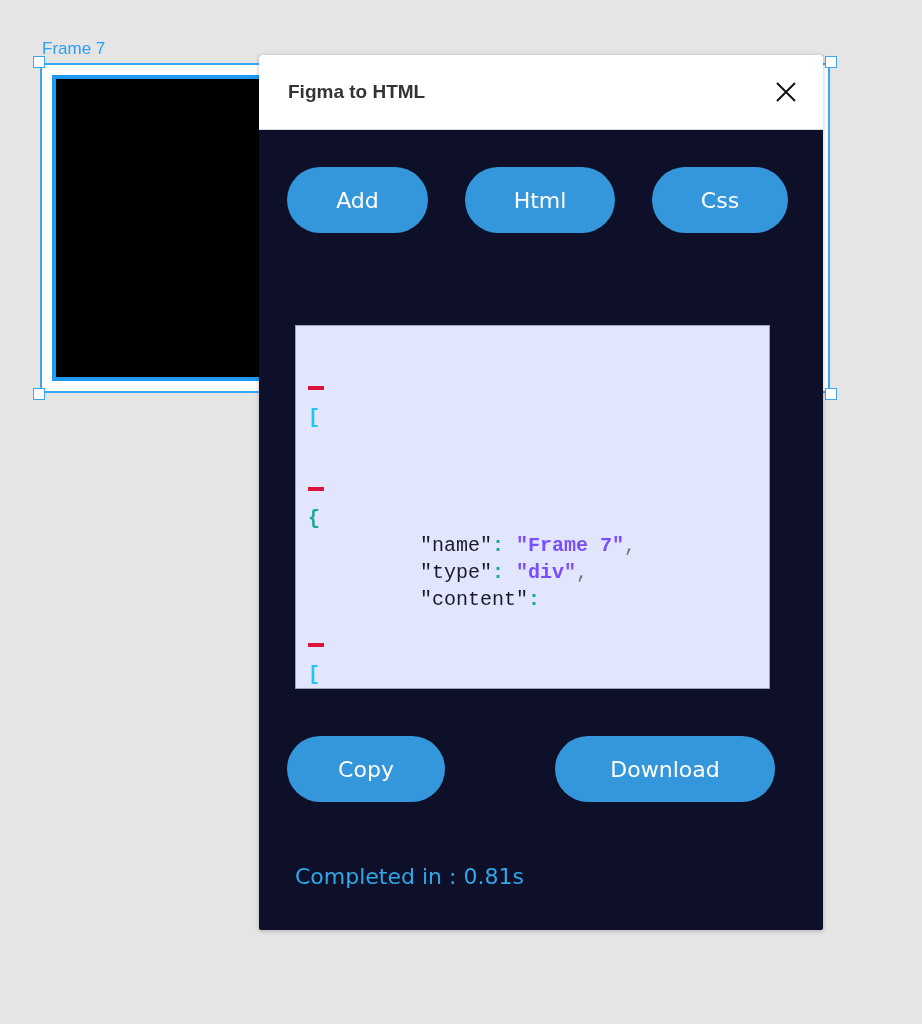  I want to click on mode-button: Css, so click(720, 200).